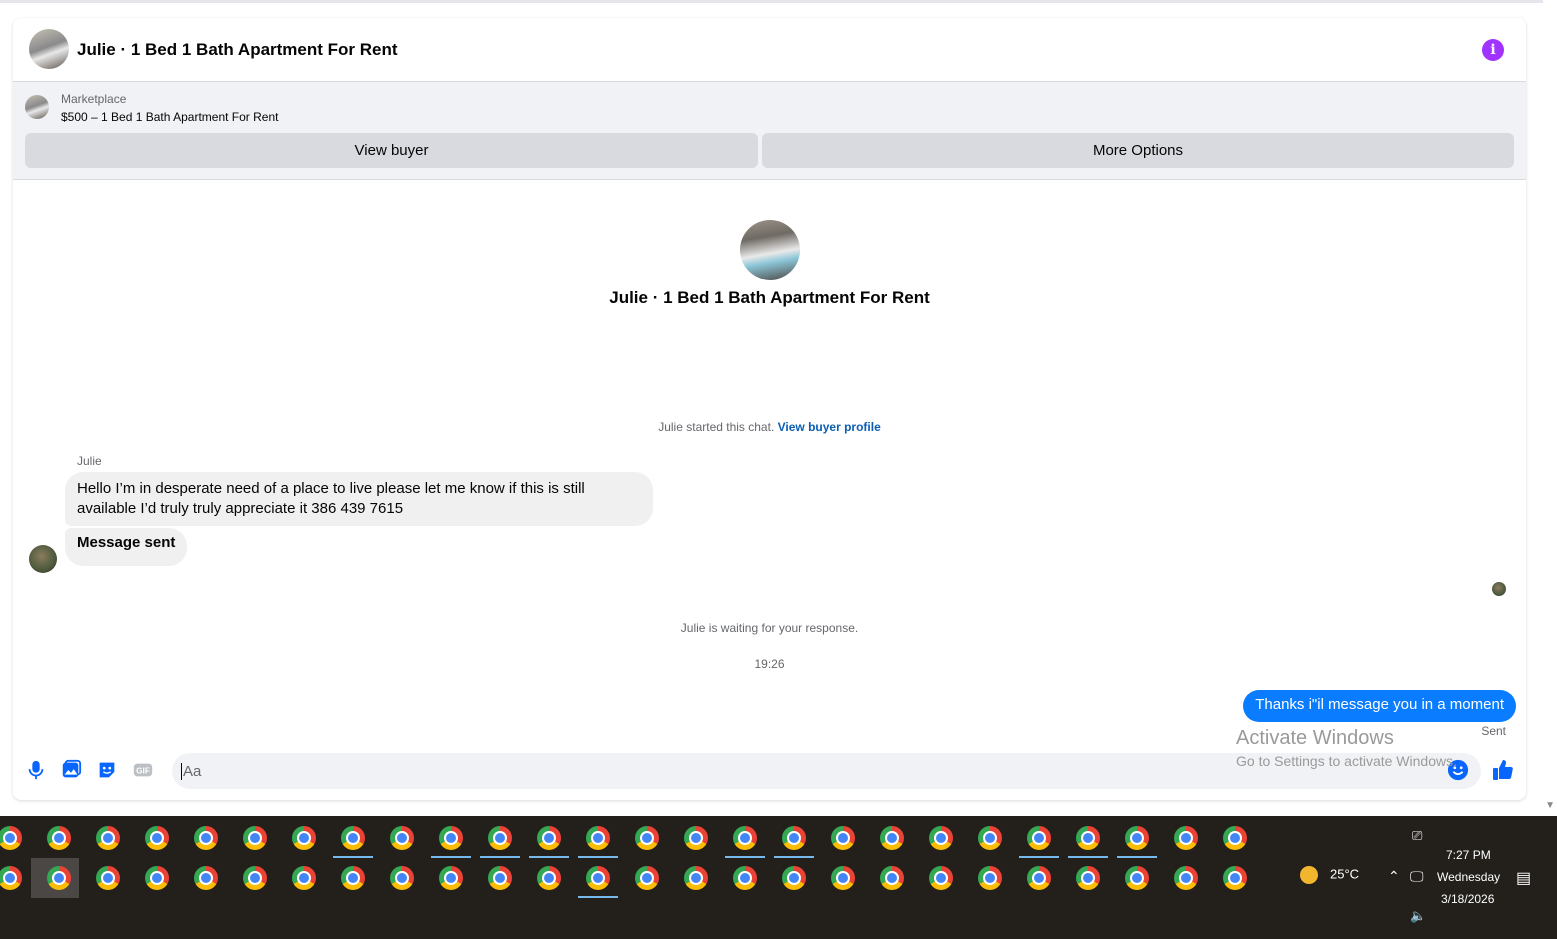 This screenshot has height=939, width=1557. I want to click on sender-name: Julie, so click(89, 461).